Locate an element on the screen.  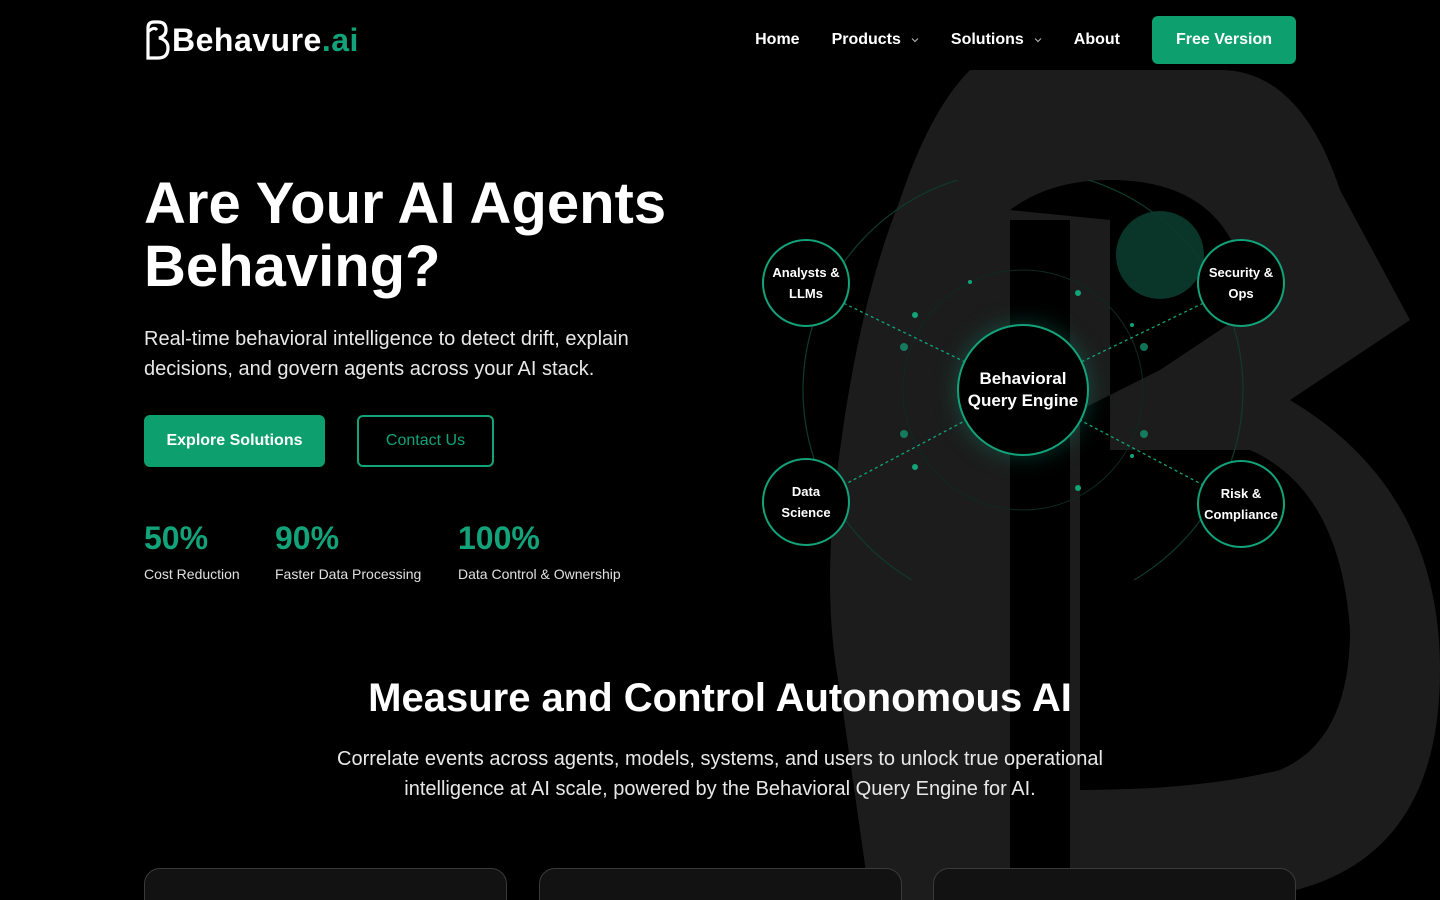
node-line: Risk & is located at coordinates (1241, 493).